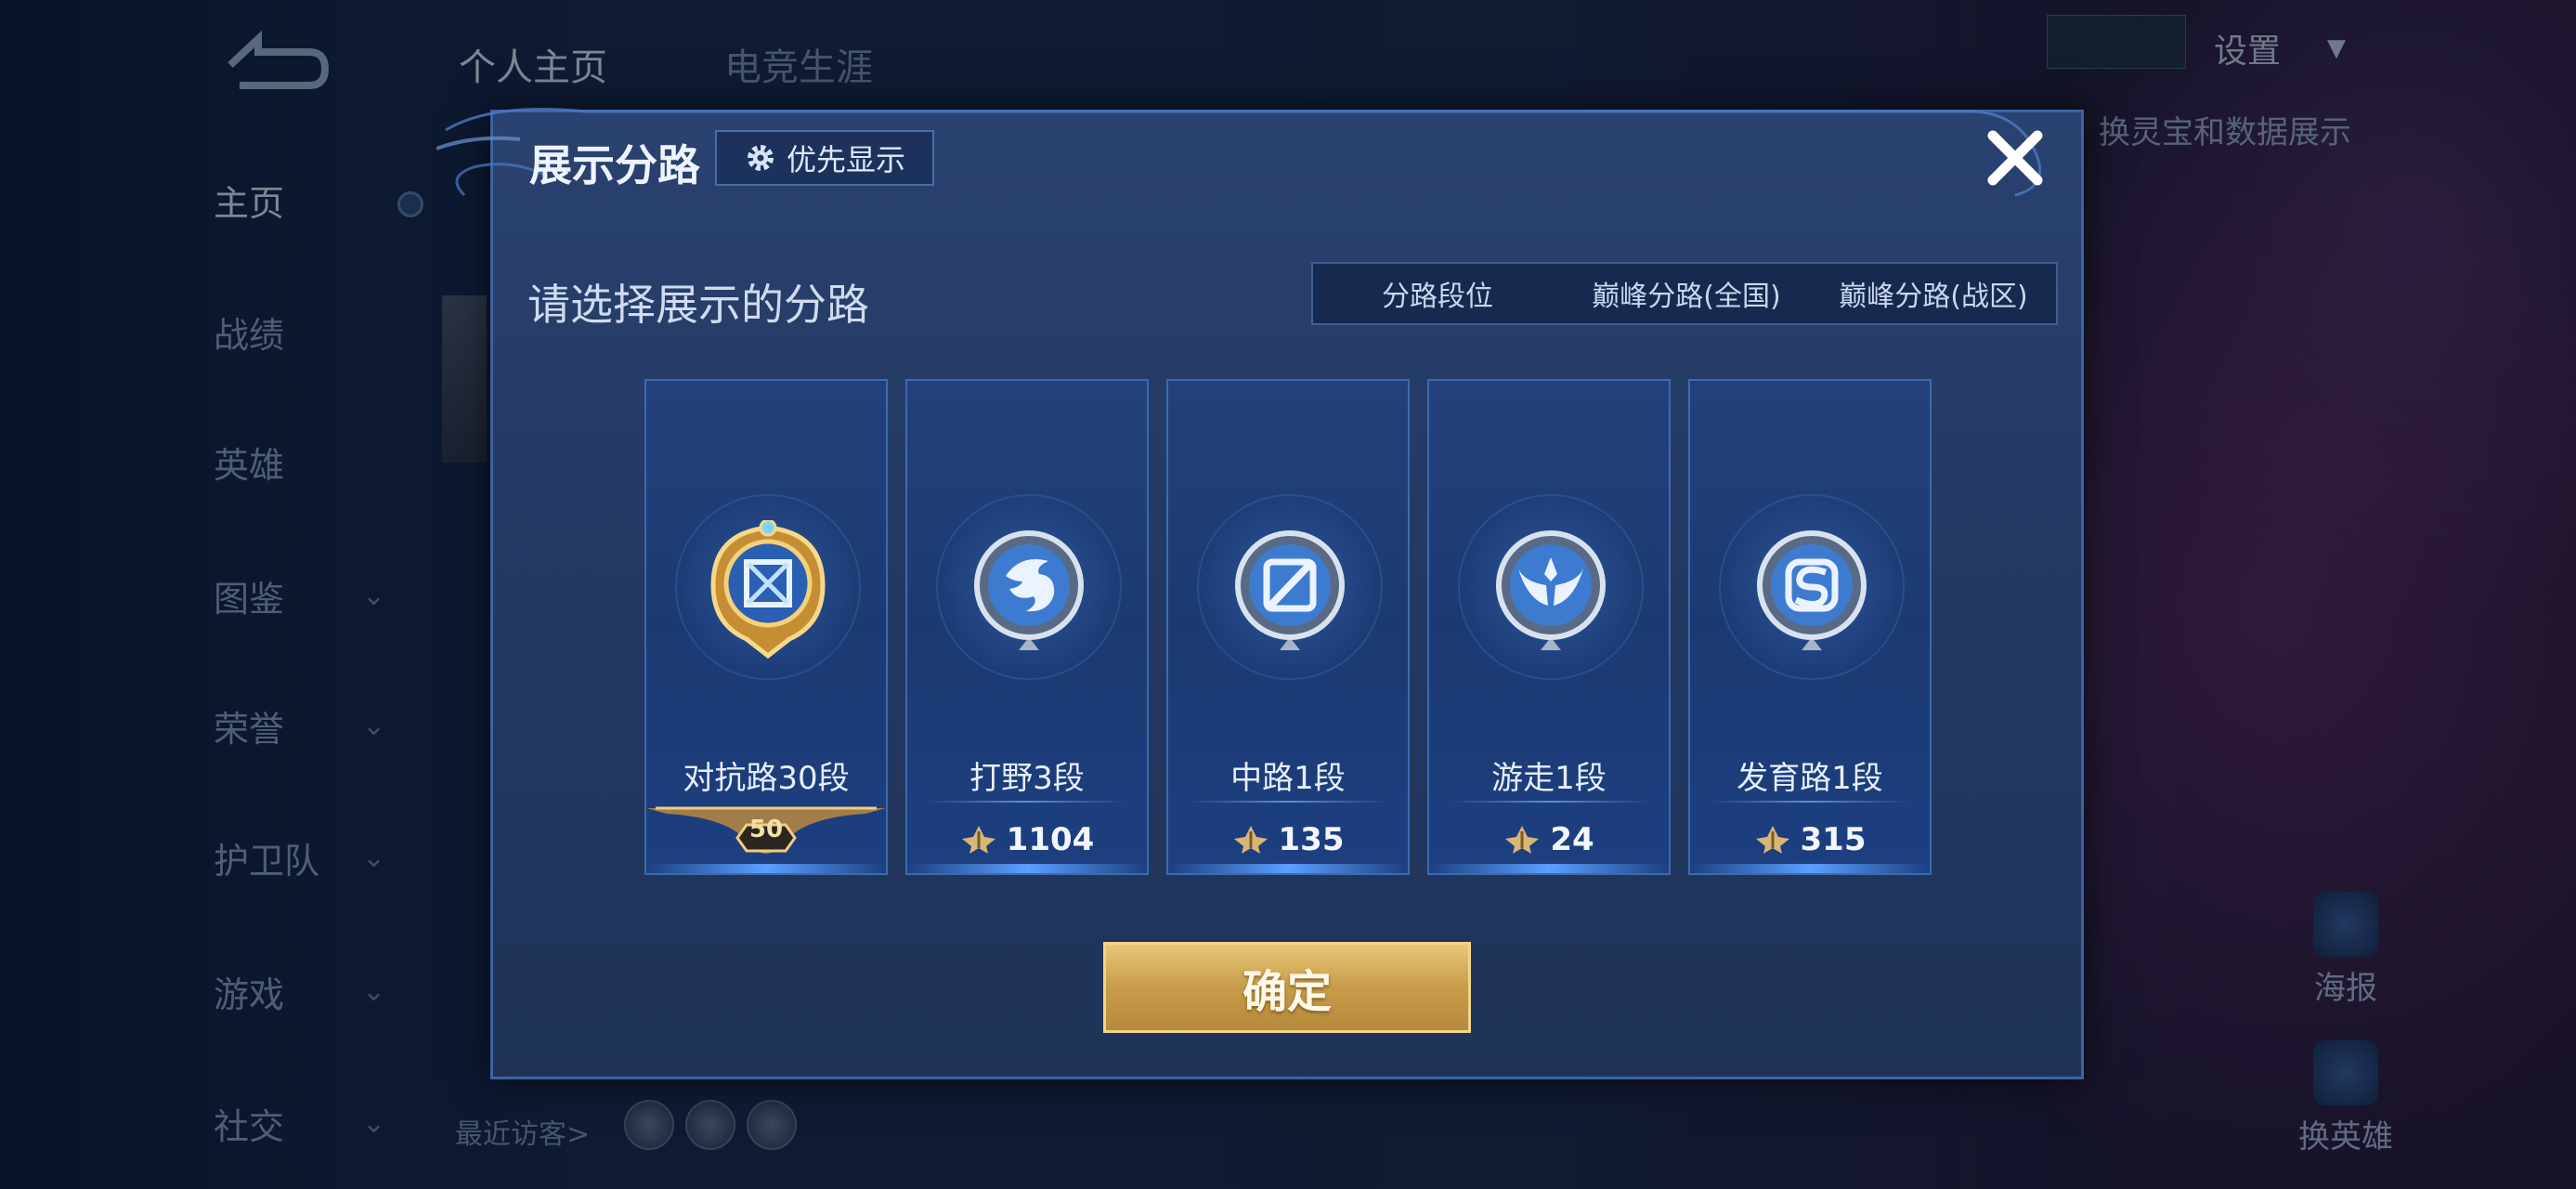 The height and width of the screenshot is (1189, 2576). What do you see at coordinates (615, 165) in the screenshot?
I see `dialog-title: 展示分路` at bounding box center [615, 165].